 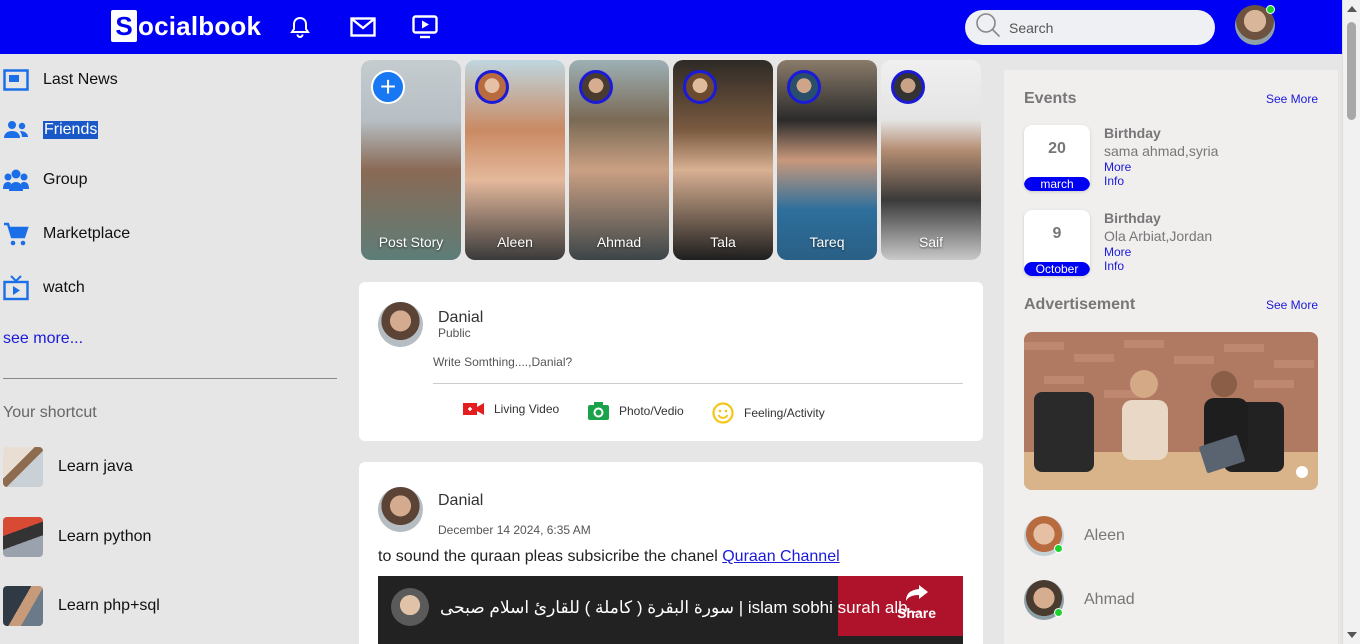 What do you see at coordinates (651, 411) in the screenshot?
I see `action-label: Photo/Vedio` at bounding box center [651, 411].